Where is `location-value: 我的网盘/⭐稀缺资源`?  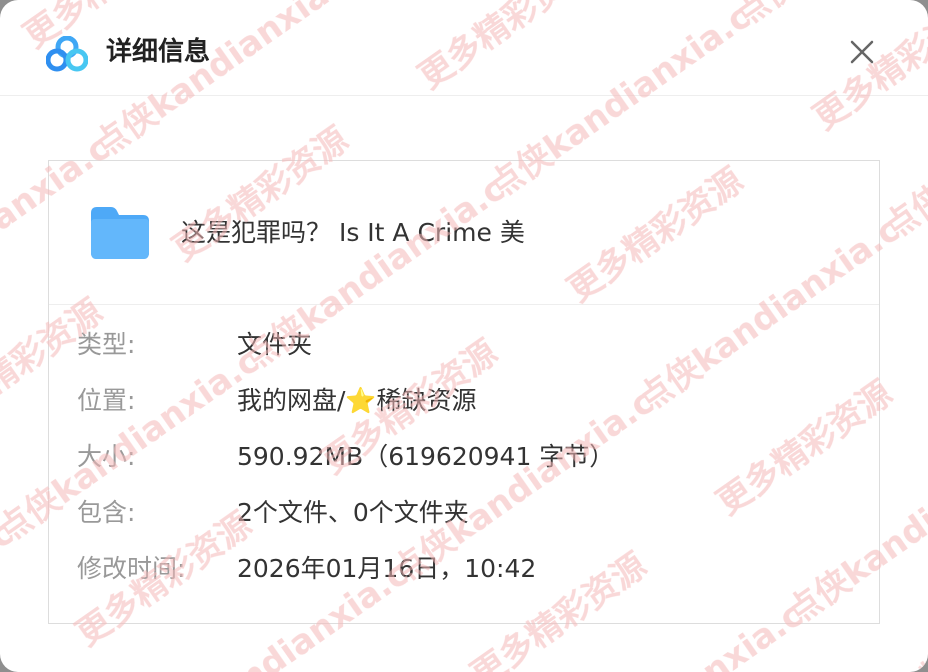 location-value: 我的网盘/⭐稀缺资源 is located at coordinates (357, 400).